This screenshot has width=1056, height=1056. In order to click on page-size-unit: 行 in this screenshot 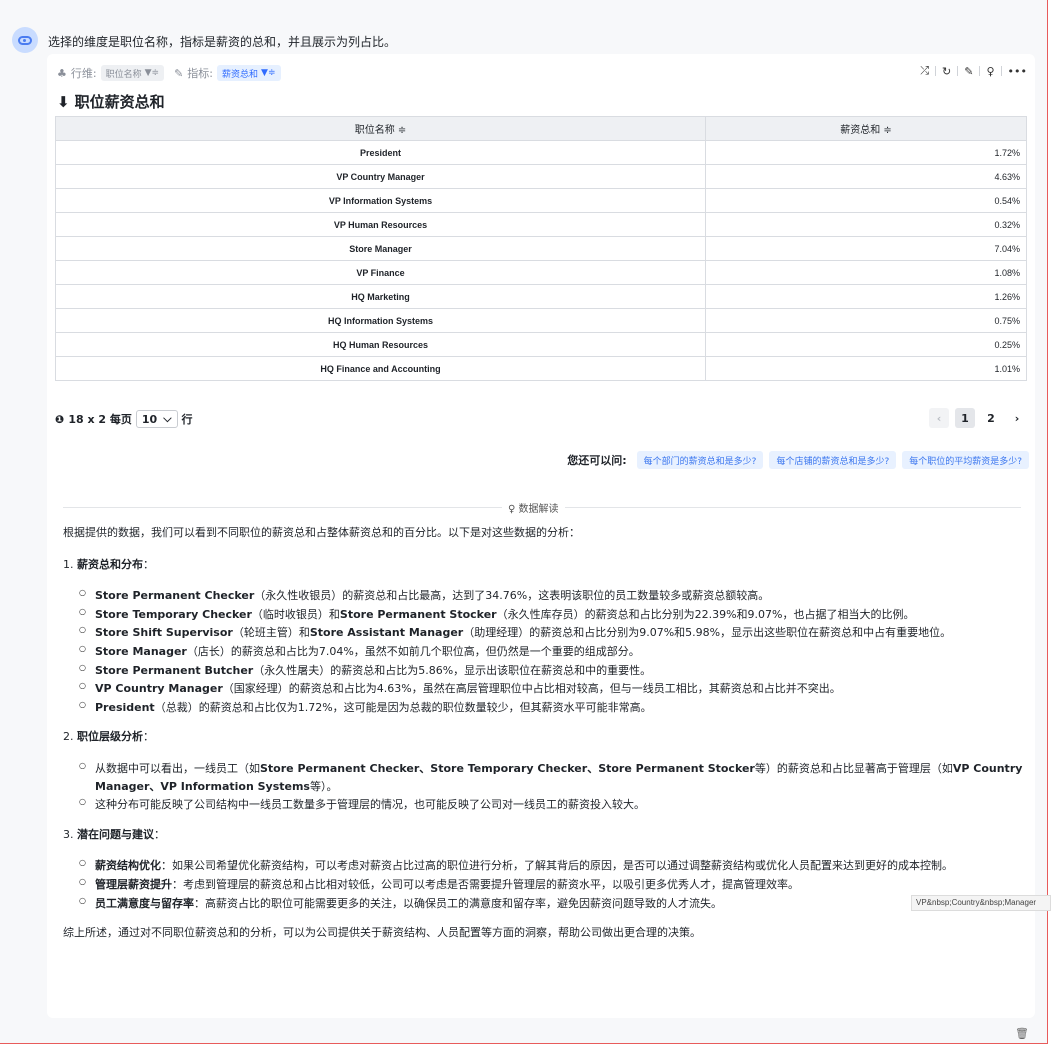, I will do `click(187, 419)`.